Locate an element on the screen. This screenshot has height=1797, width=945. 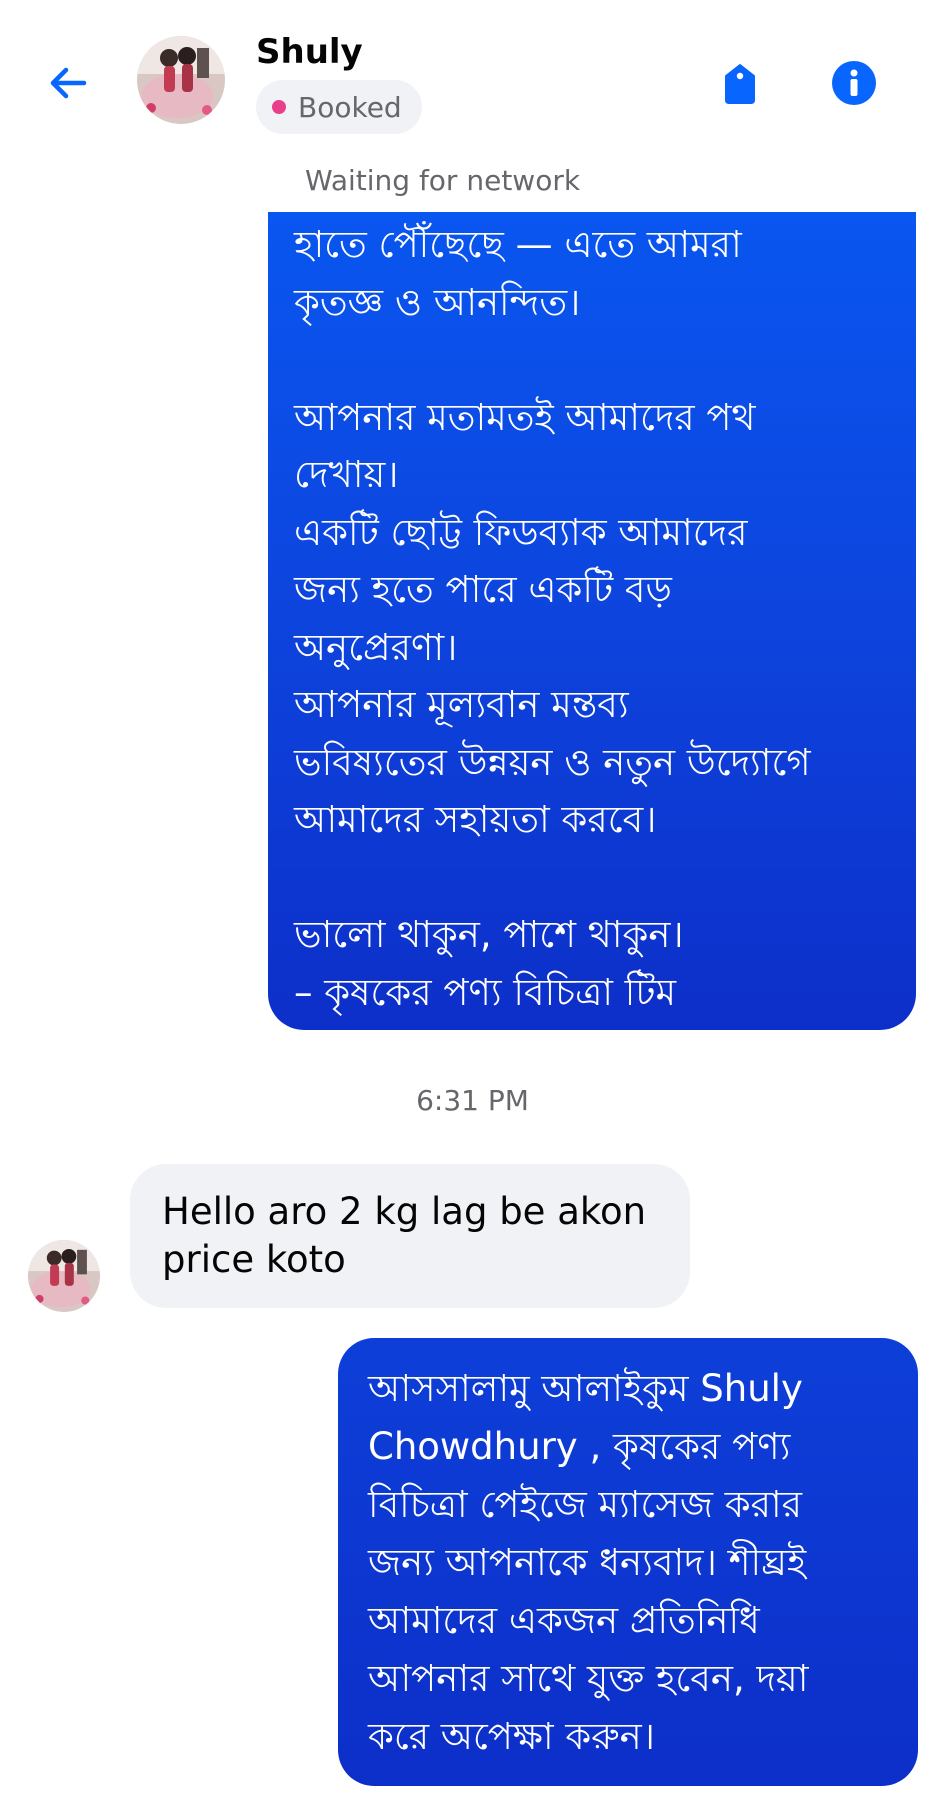
status-badge: Booked is located at coordinates (339, 107).